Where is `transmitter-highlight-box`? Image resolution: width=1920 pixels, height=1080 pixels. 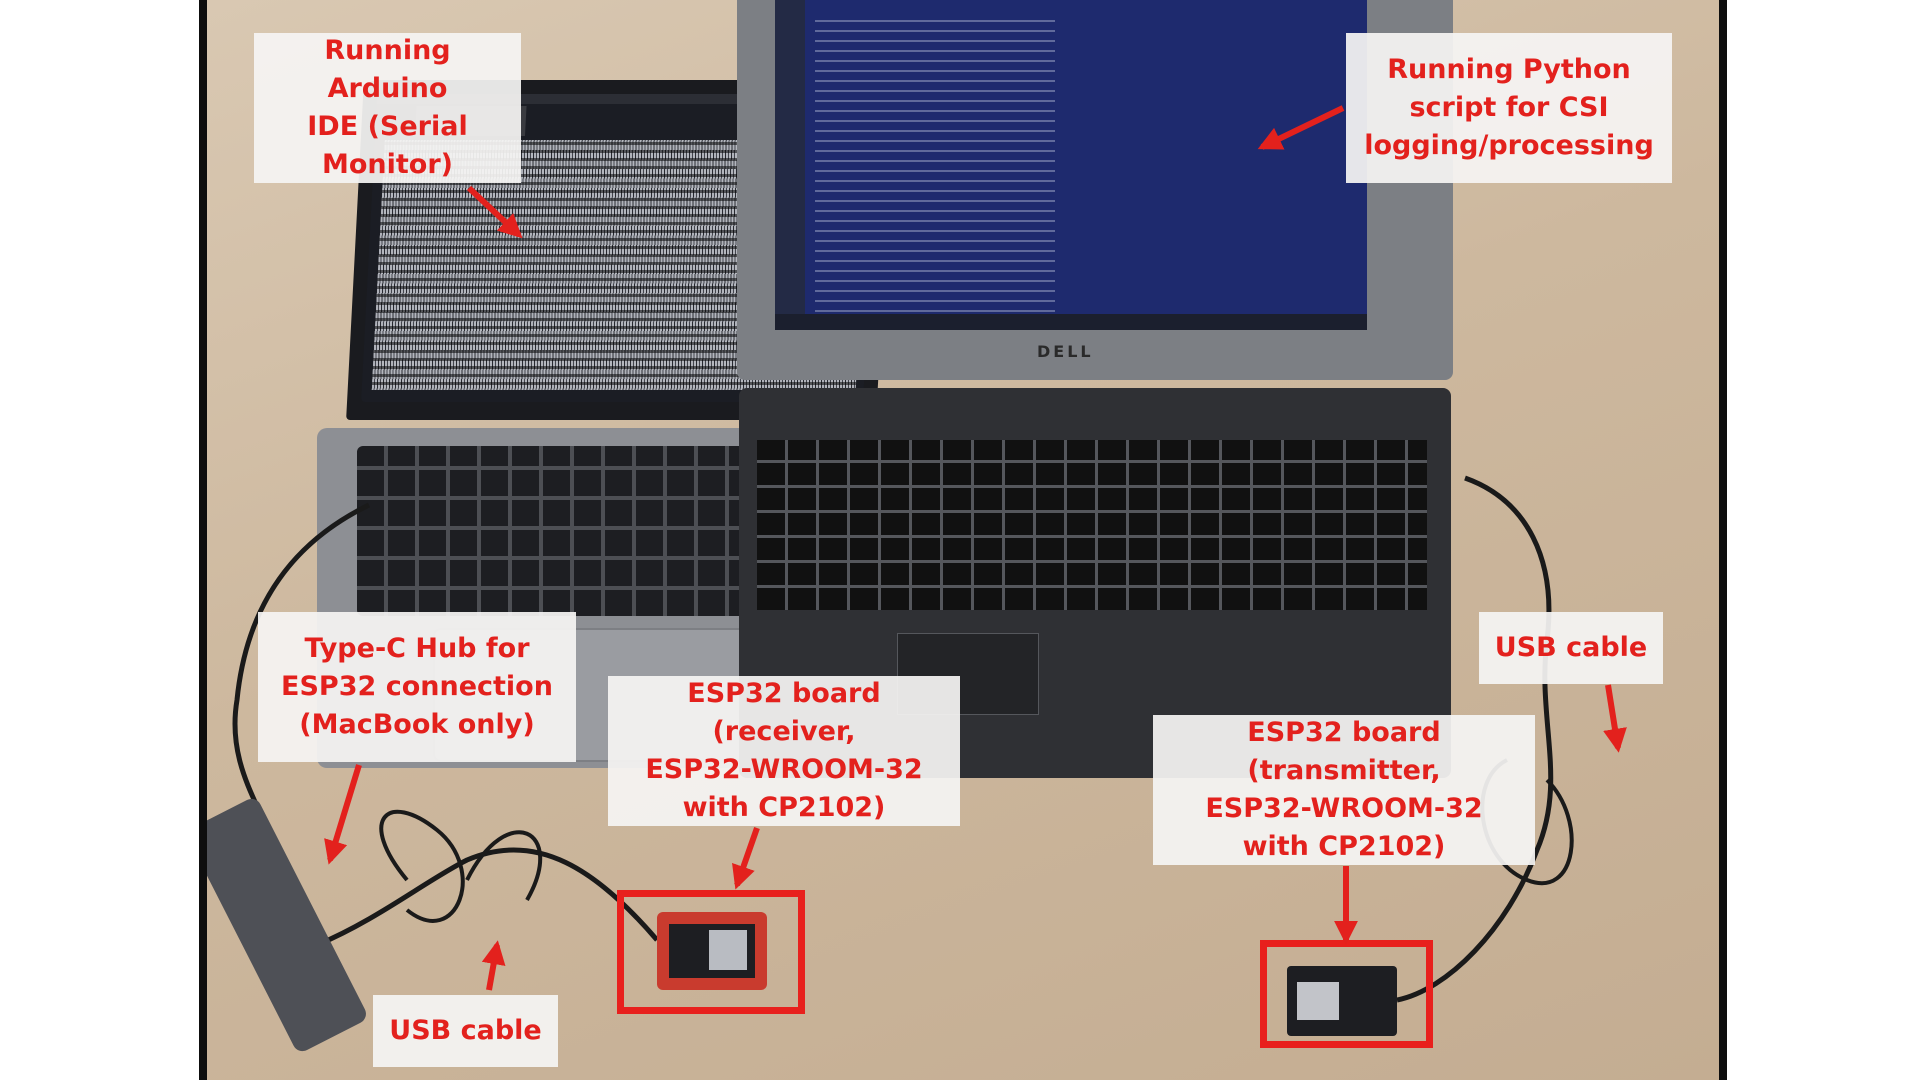 transmitter-highlight-box is located at coordinates (1346, 994).